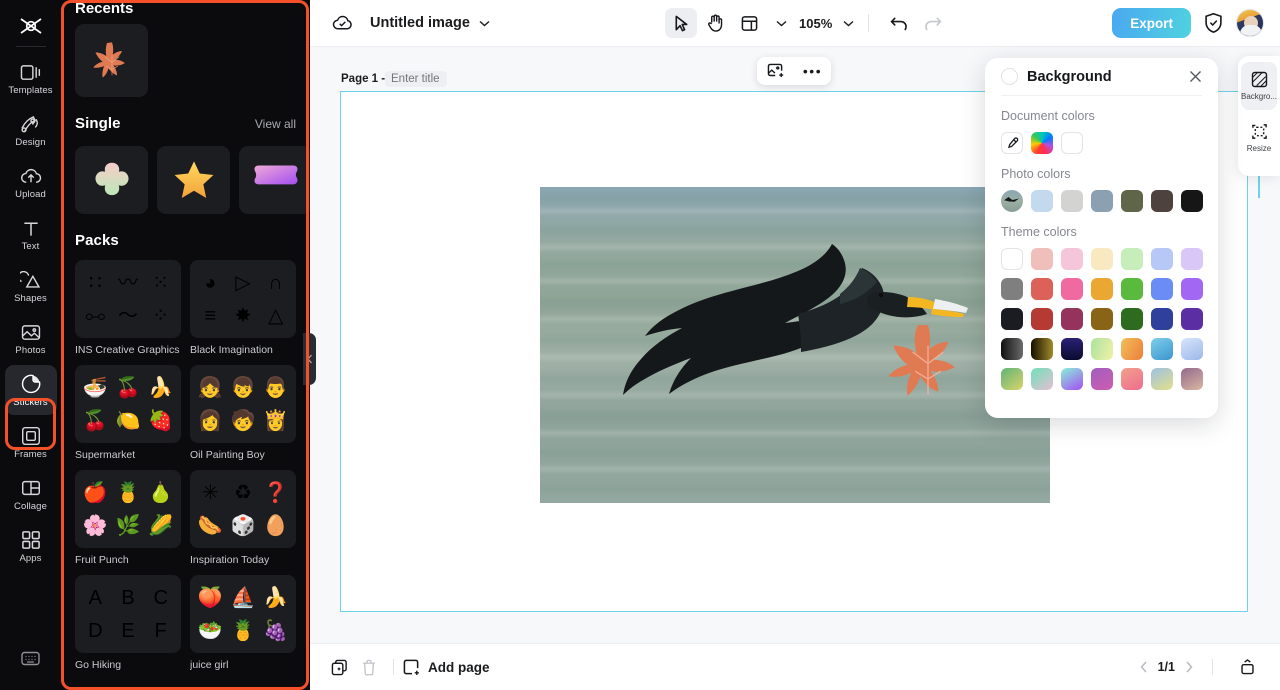  I want to click on undo-button, so click(899, 23).